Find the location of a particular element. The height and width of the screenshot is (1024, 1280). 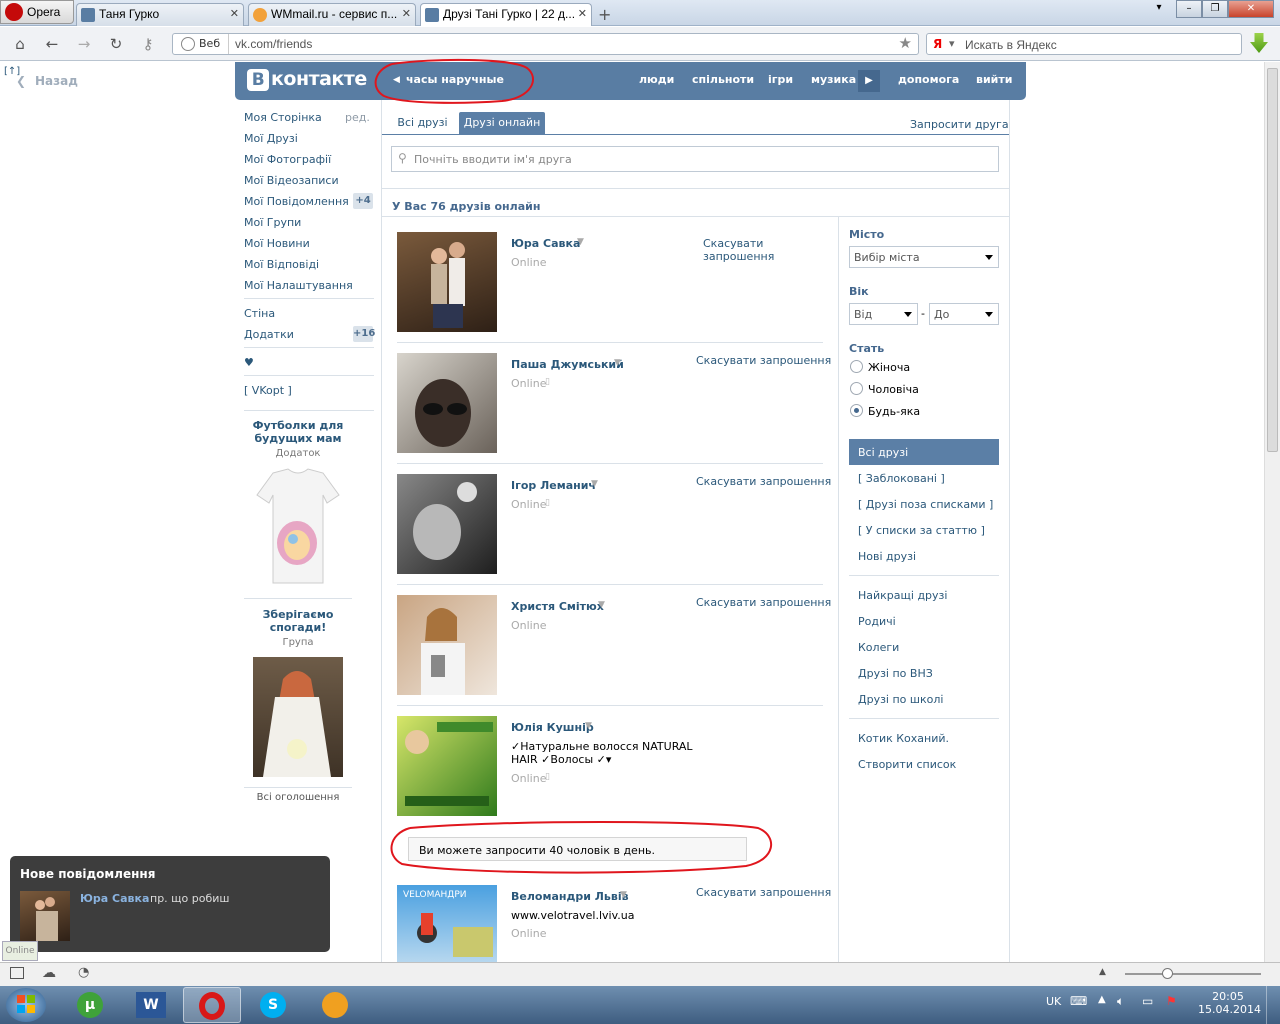

volume-icon: 🔈︎ is located at coordinates (1120, 1001).